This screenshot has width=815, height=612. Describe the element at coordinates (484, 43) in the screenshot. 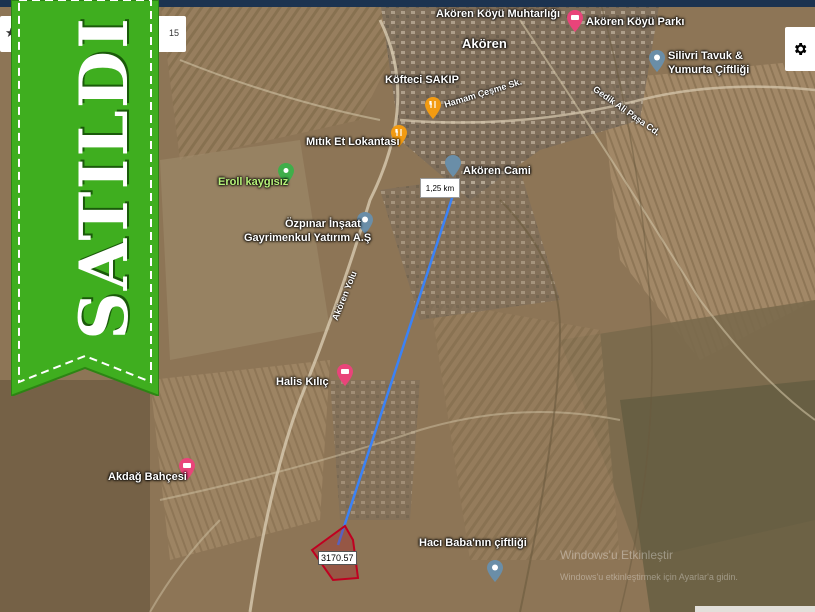

I see `label-akoren: Akören` at that location.